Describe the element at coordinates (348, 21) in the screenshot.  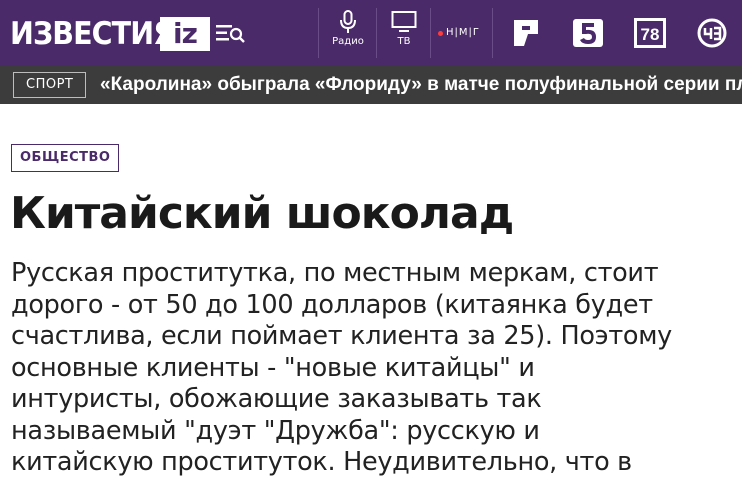
I see `microphone-icon` at that location.